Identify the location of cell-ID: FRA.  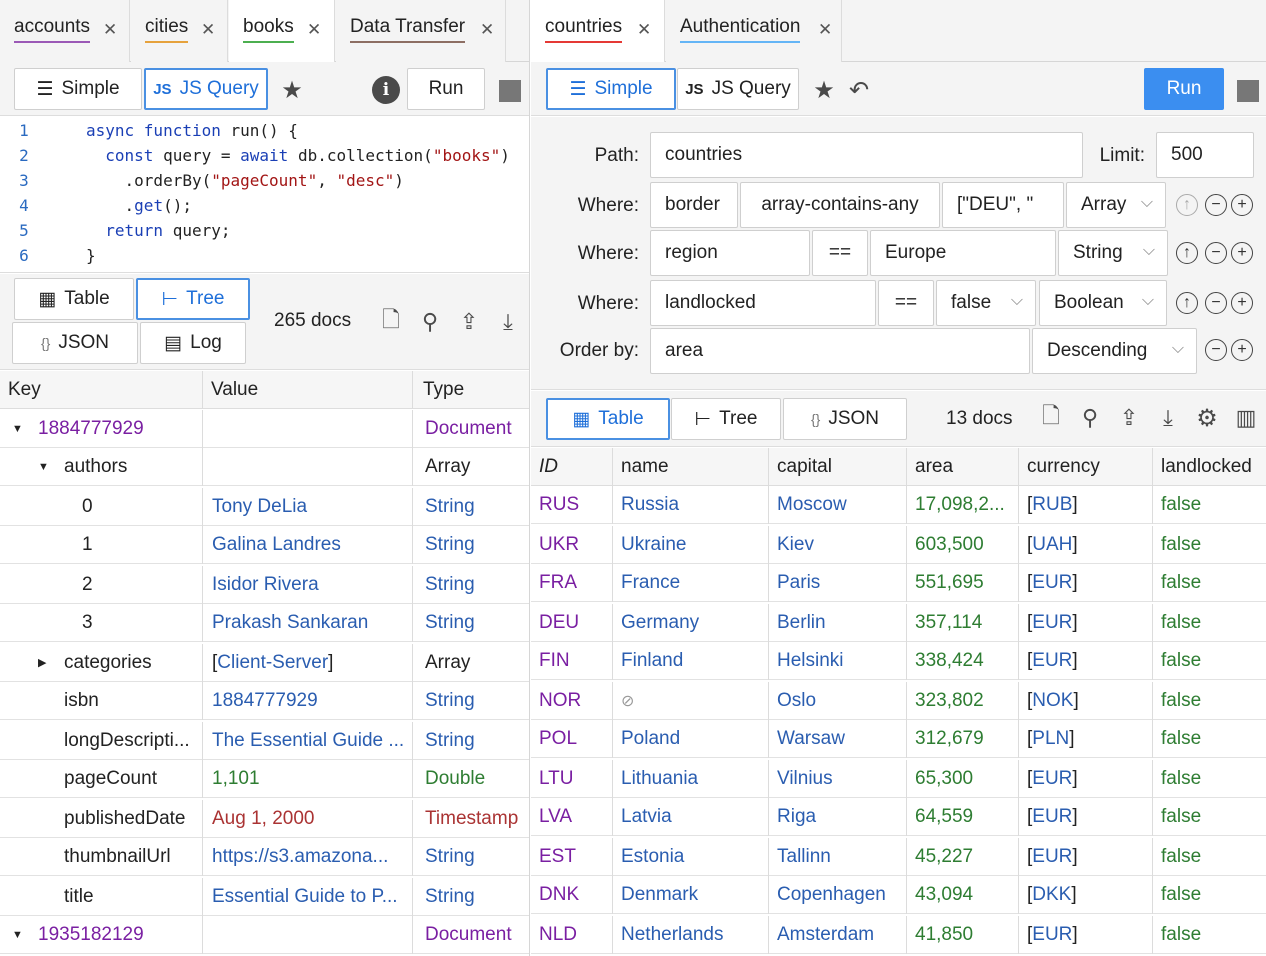
(572, 583).